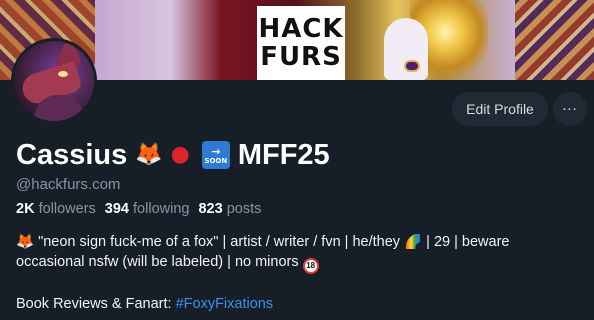  Describe the element at coordinates (161, 209) in the screenshot. I see `following-label: following` at that location.